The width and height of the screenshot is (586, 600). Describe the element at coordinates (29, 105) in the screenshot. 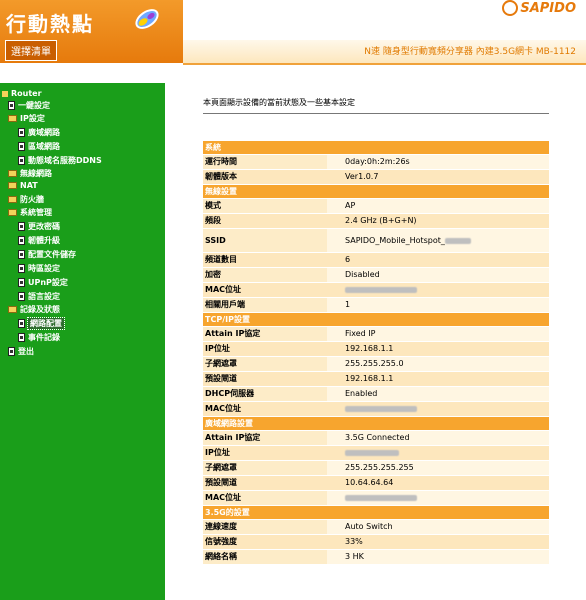

I see `sidebar-item-quick-setup: 一鍵設定` at that location.